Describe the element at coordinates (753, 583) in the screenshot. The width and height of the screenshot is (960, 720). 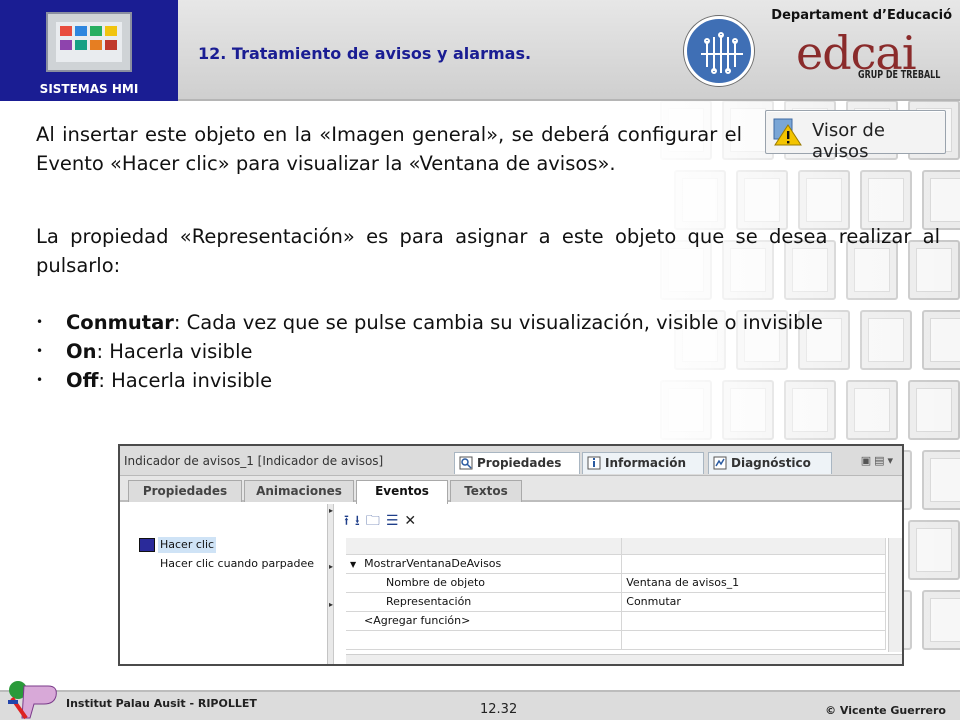
I see `param-value: Ventana de avisos_1` at that location.